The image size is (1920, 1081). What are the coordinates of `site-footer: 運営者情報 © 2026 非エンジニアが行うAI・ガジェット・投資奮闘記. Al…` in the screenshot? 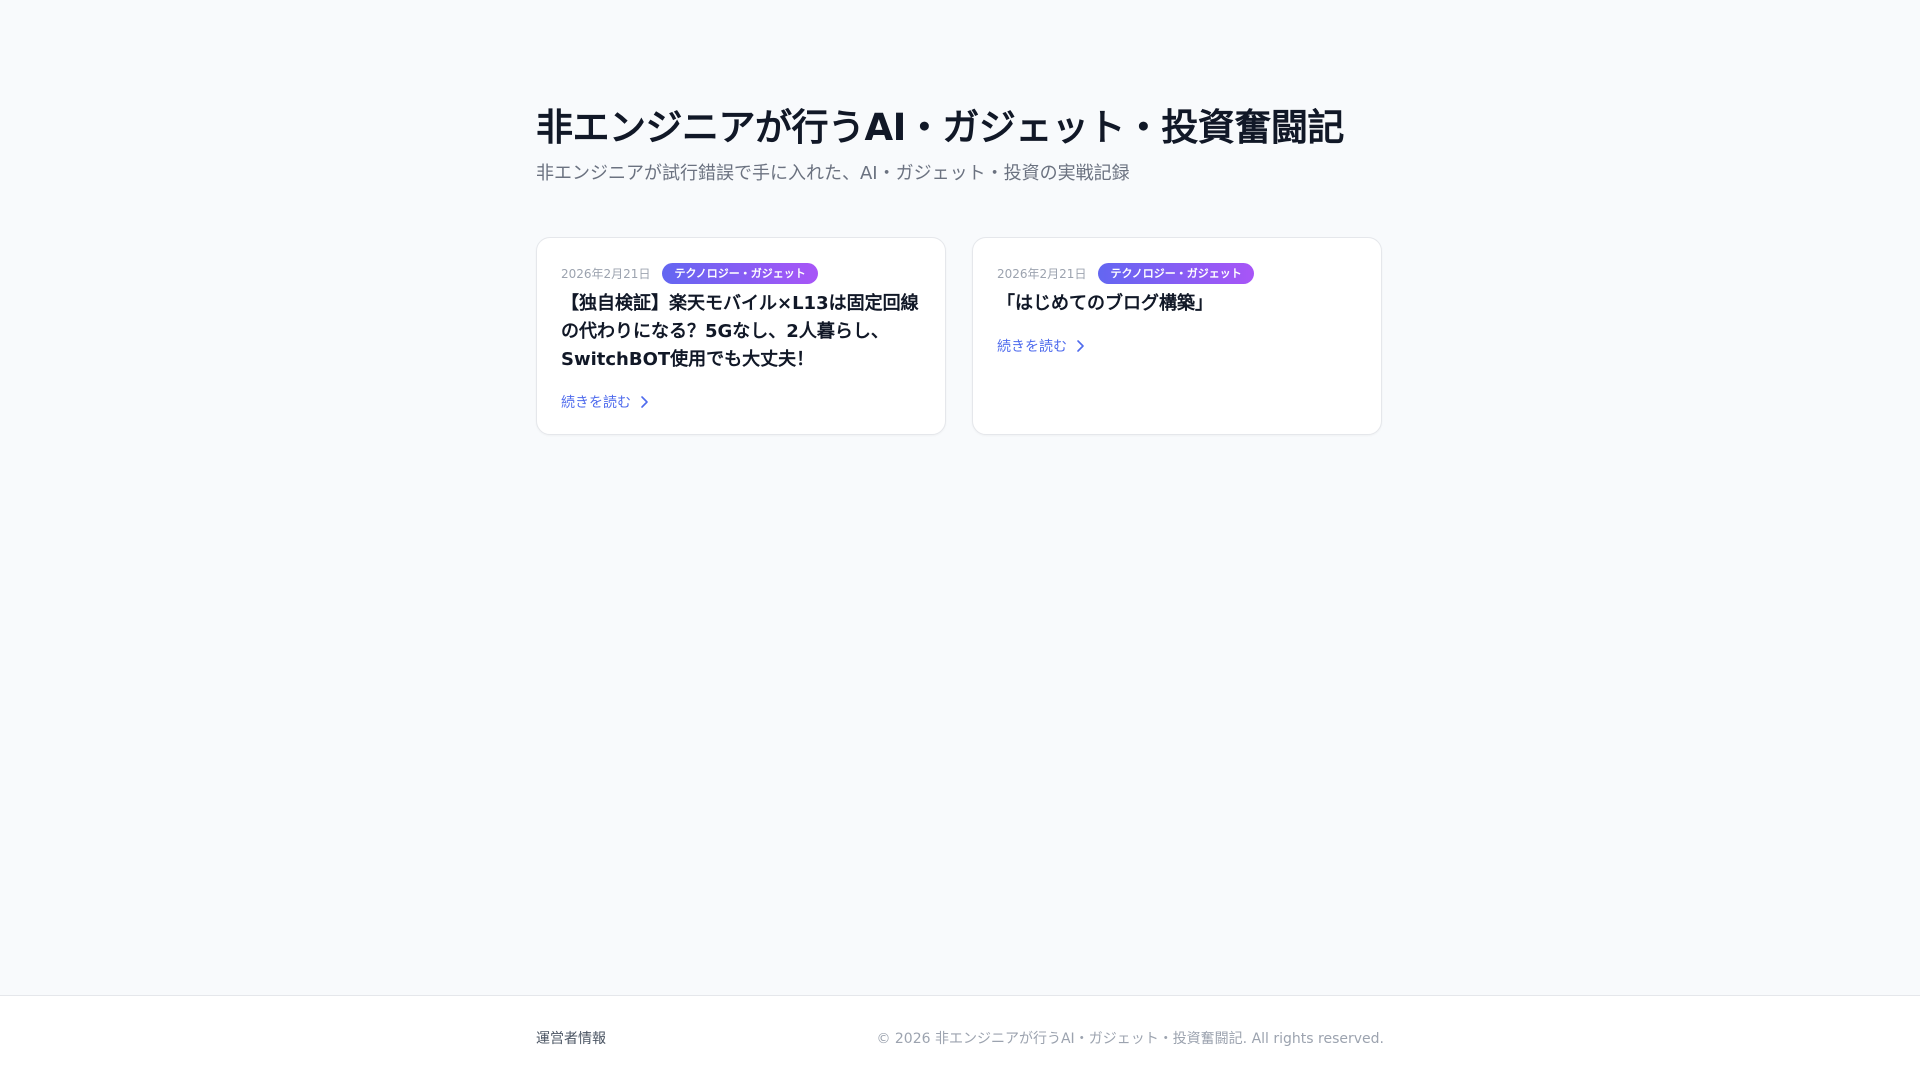 It's located at (960, 1038).